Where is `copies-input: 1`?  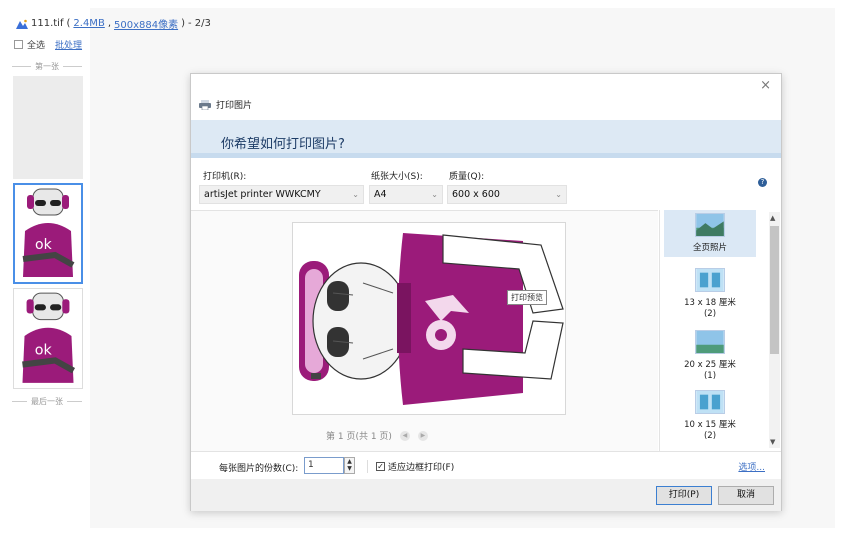
copies-input: 1 is located at coordinates (324, 465).